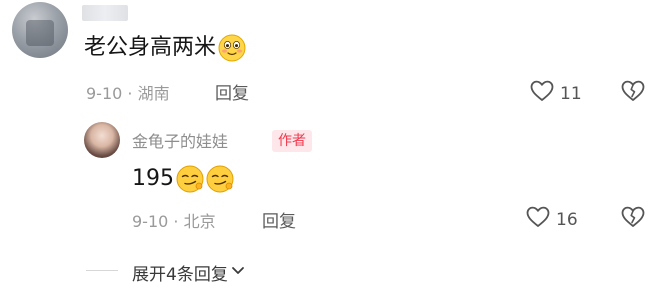 This screenshot has height=298, width=660. Describe the element at coordinates (571, 93) in the screenshot. I see `comment-like-count: 11` at that location.